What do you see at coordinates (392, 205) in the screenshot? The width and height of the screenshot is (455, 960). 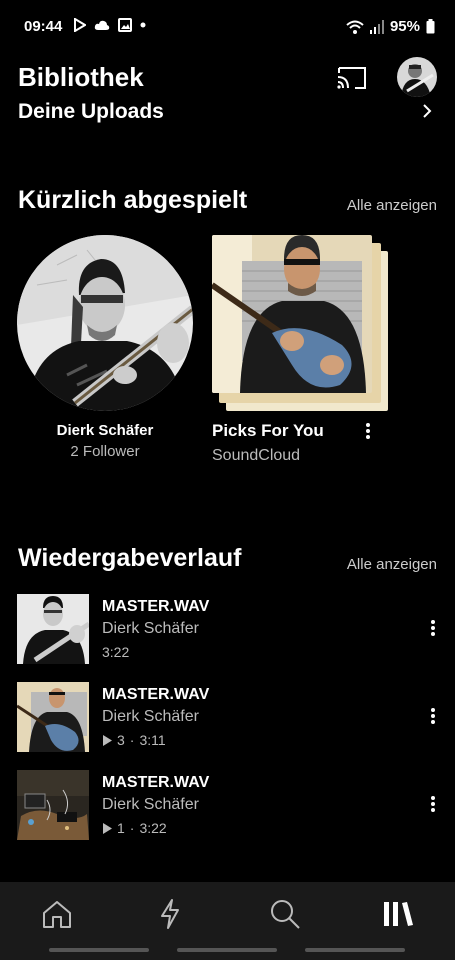 I see `recently-played-see-all: Alle anzeigen` at bounding box center [392, 205].